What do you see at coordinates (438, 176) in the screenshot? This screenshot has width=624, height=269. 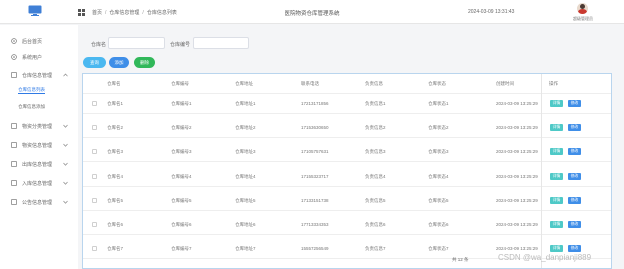 I see `cell-status: 仓库状态4` at bounding box center [438, 176].